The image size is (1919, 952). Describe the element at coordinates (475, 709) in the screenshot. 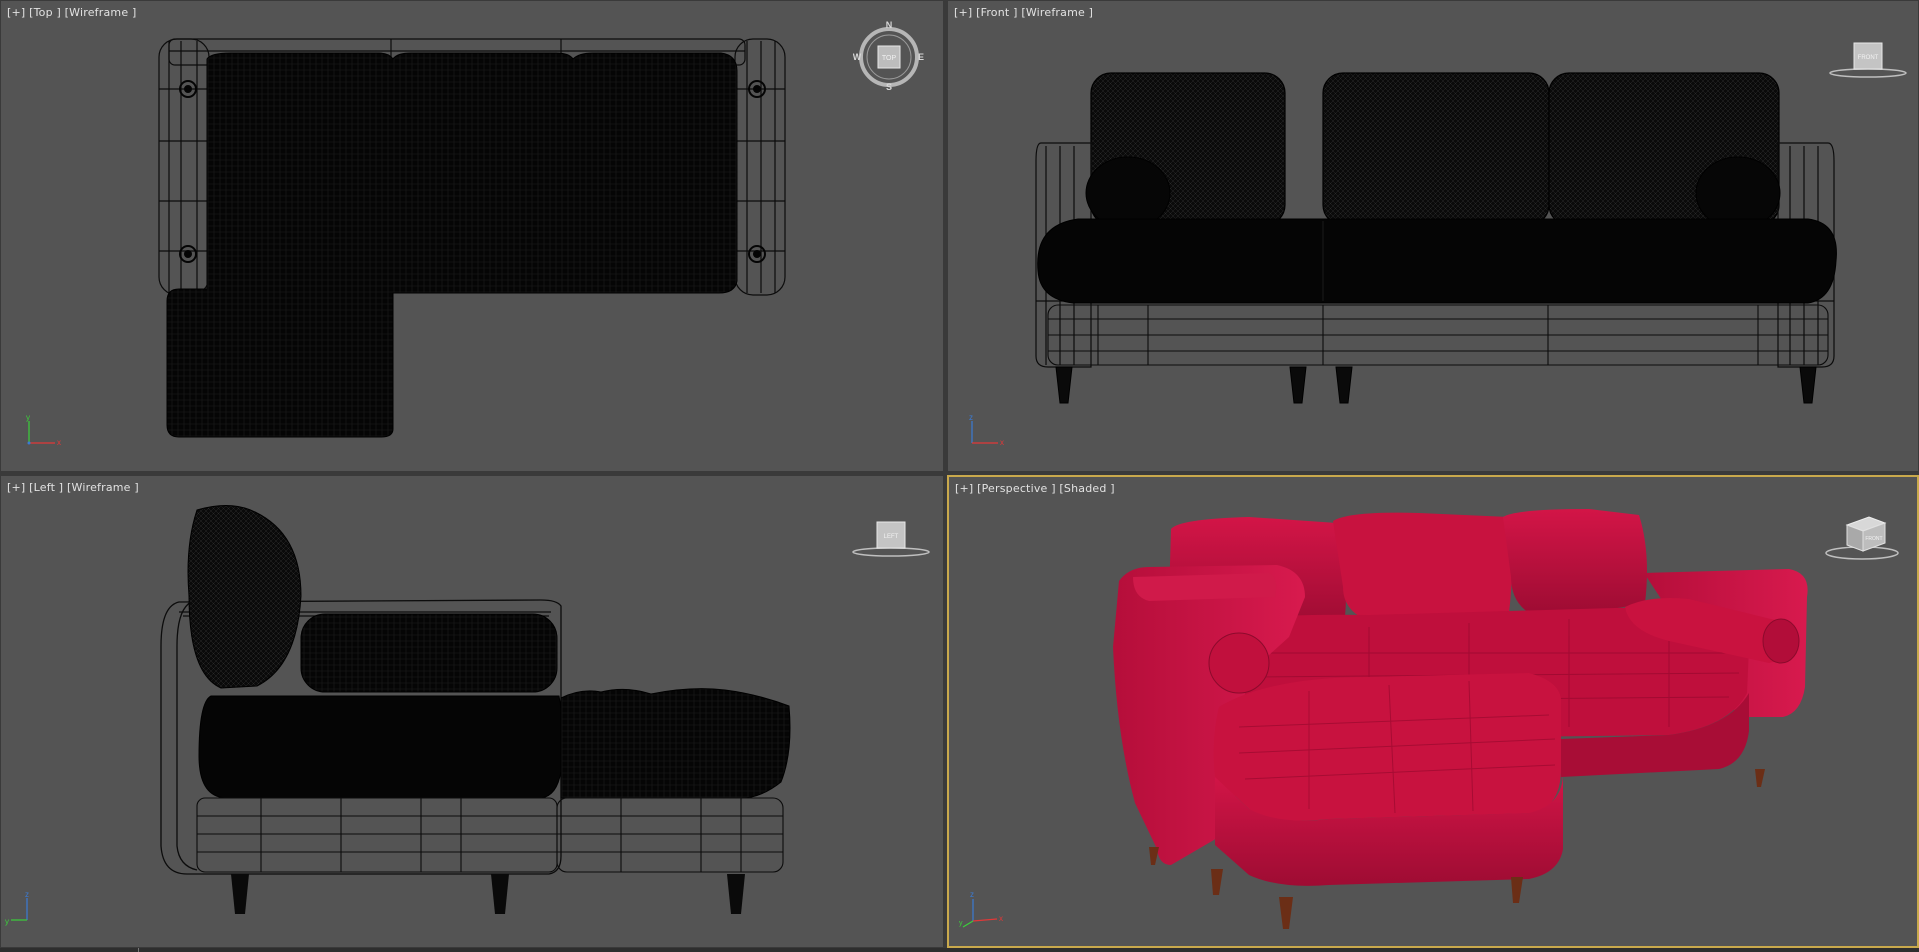

I see `left-view-scene` at that location.